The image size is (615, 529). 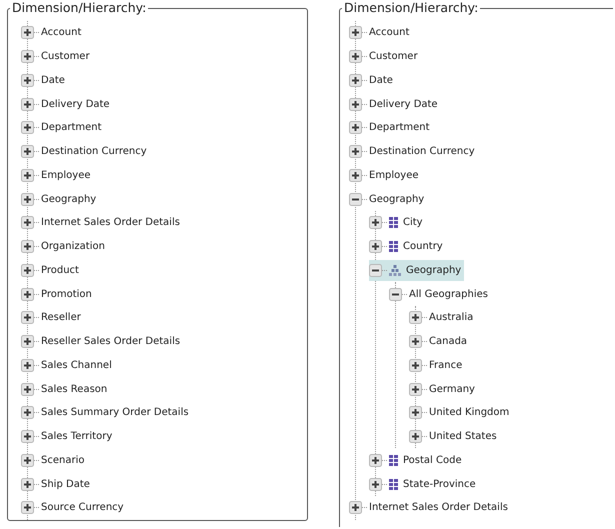 I want to click on tree-item: Sales Reason, so click(x=65, y=389).